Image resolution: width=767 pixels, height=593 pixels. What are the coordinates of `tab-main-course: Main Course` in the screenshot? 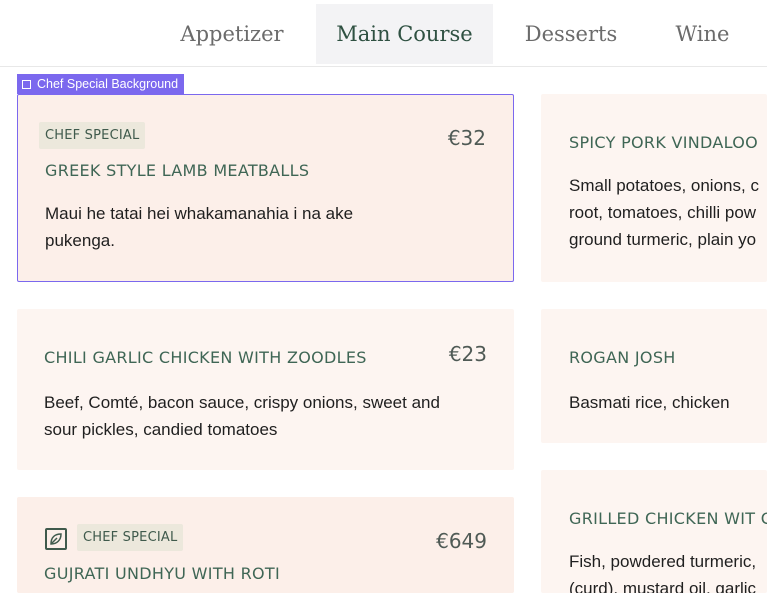 It's located at (404, 34).